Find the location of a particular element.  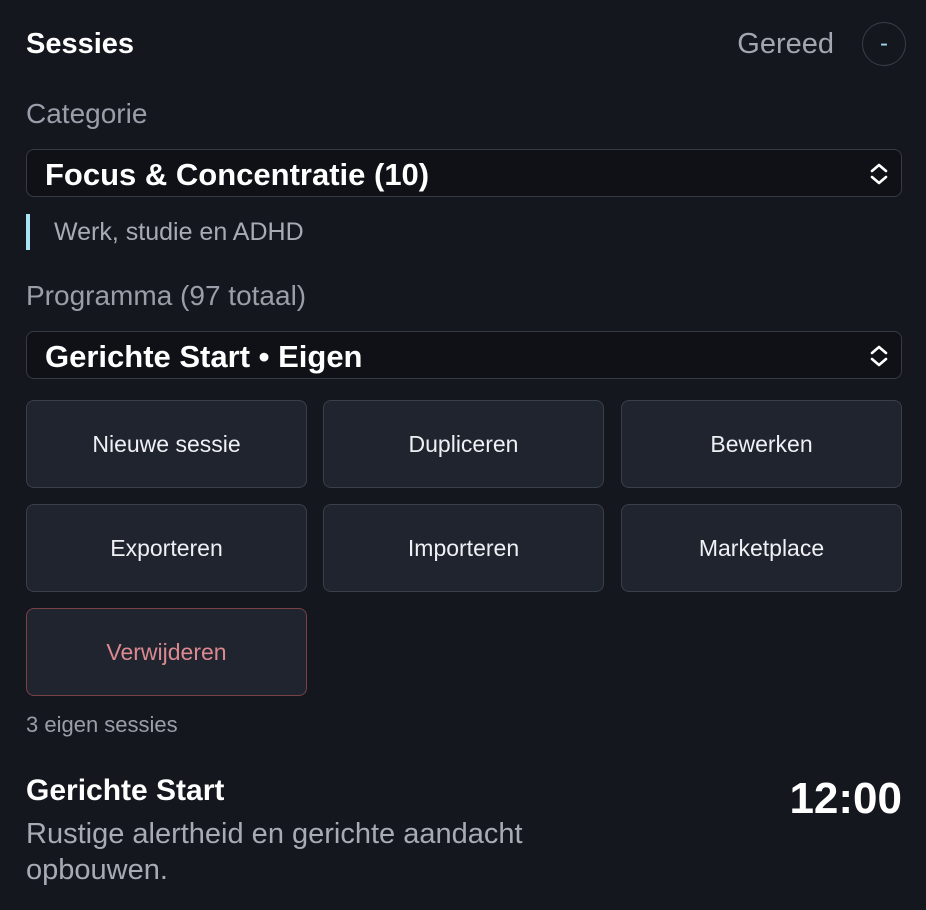

panel-header: Sessies Gereed - is located at coordinates (466, 45).